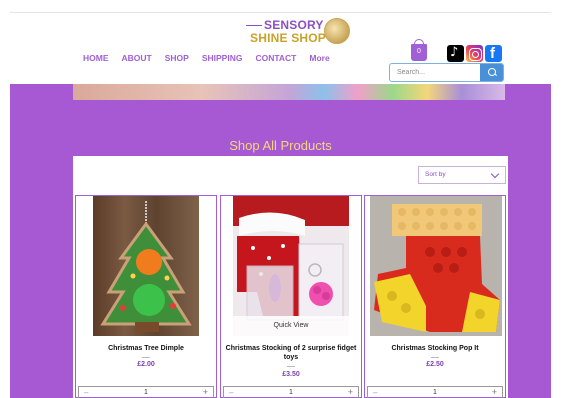 This screenshot has height=398, width=561. What do you see at coordinates (455, 53) in the screenshot?
I see `tiktok-icon` at bounding box center [455, 53].